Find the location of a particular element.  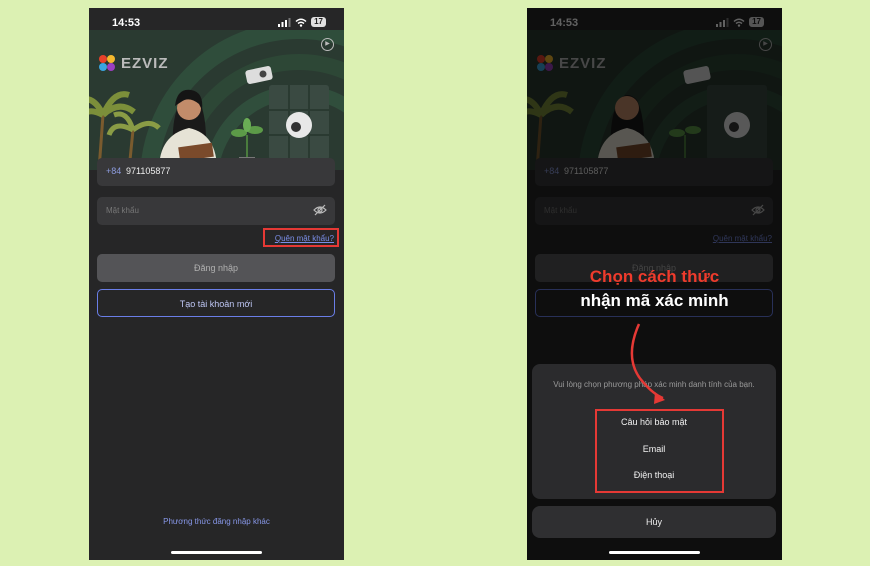

hero-illustration is located at coordinates (216, 100).